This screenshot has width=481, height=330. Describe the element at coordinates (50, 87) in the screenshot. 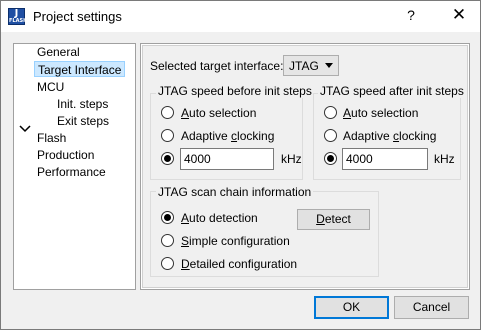

I see `tree-item-mcu: MCU` at that location.